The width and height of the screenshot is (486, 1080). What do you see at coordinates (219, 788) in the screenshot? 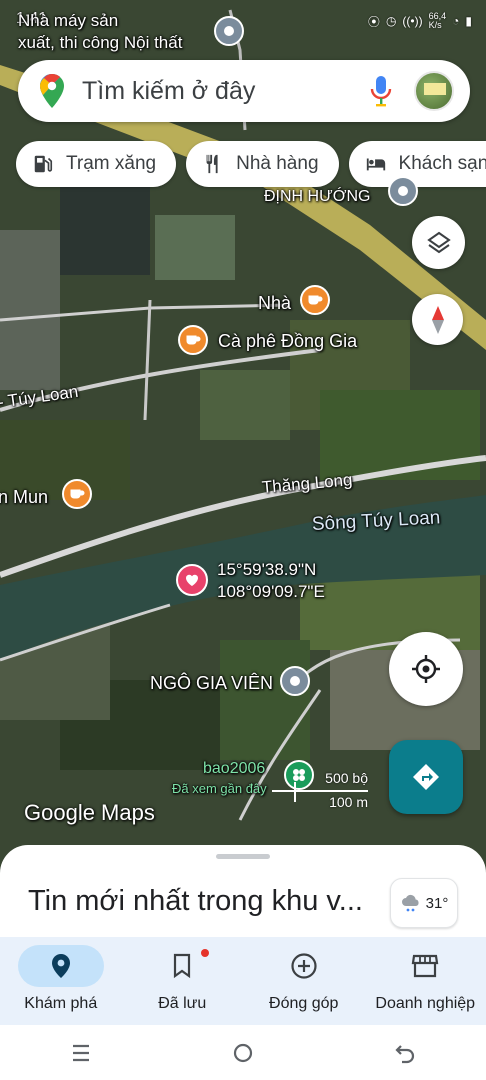
I see `map-label-recently-viewed: Đã xem gần đây` at bounding box center [219, 788].